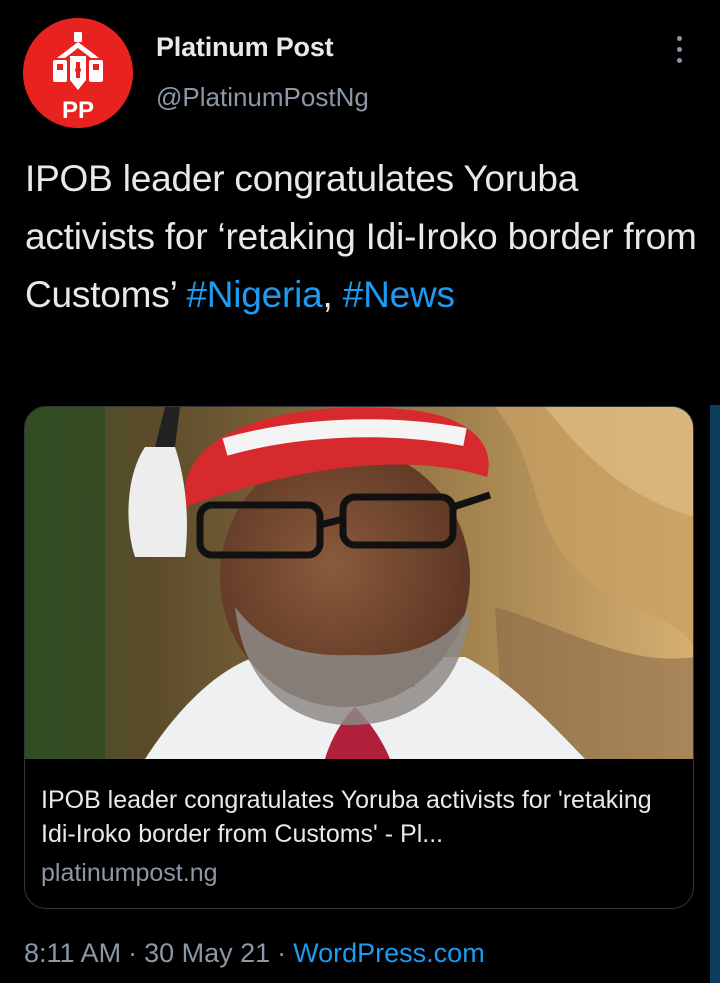 This screenshot has height=983, width=720. I want to click on display-name: Platinum Post, so click(245, 47).